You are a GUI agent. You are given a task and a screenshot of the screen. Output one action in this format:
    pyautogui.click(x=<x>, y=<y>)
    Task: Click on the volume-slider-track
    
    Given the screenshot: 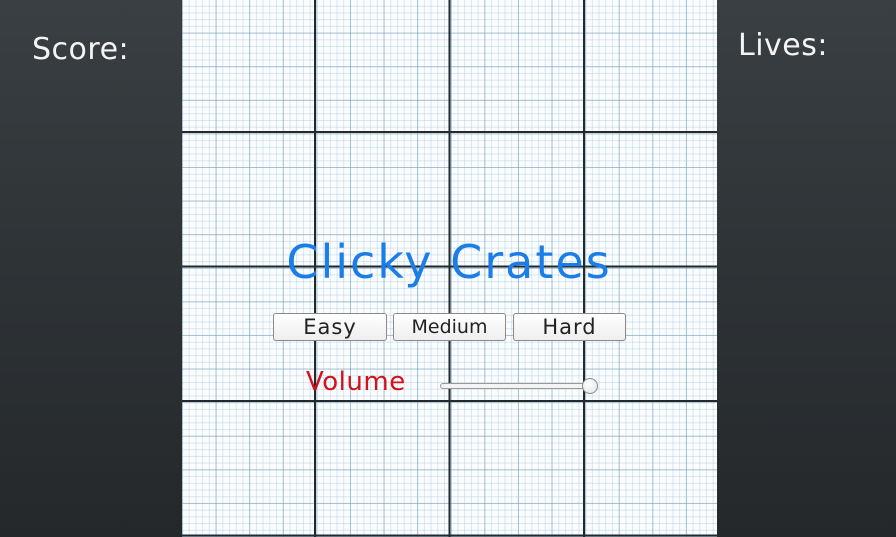 What is the action you would take?
    pyautogui.click(x=515, y=386)
    